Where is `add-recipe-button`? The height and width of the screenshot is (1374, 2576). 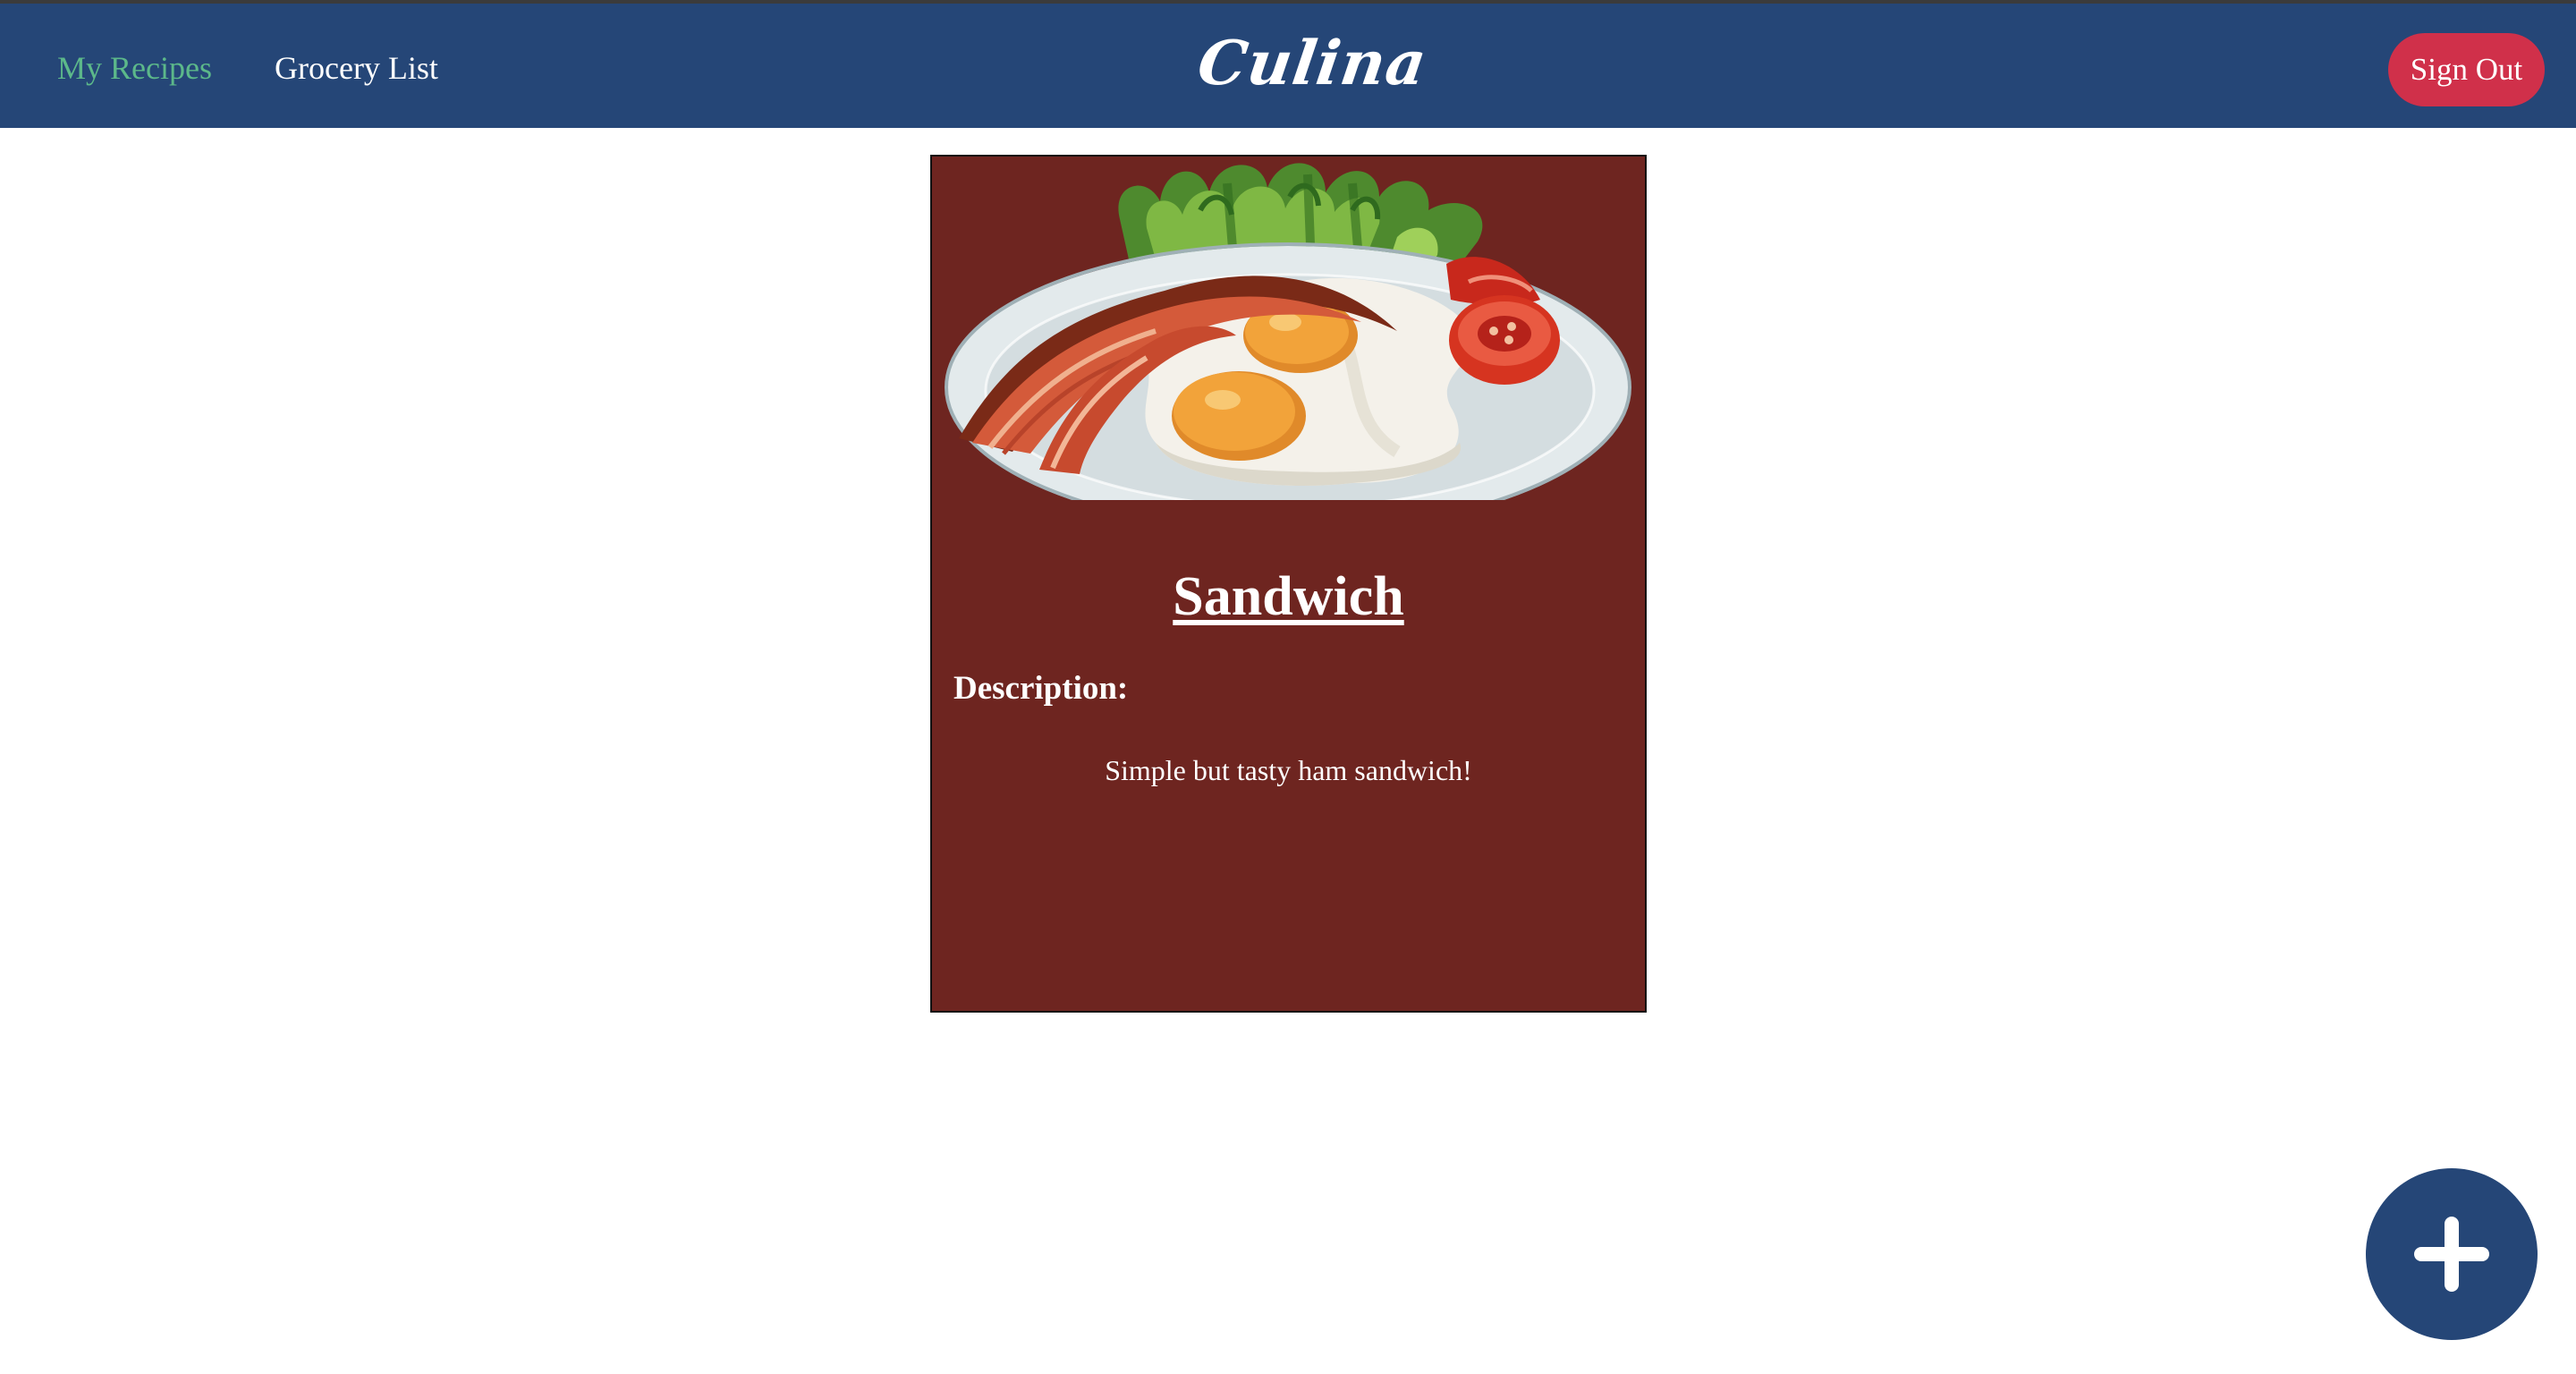
add-recipe-button is located at coordinates (2452, 1254).